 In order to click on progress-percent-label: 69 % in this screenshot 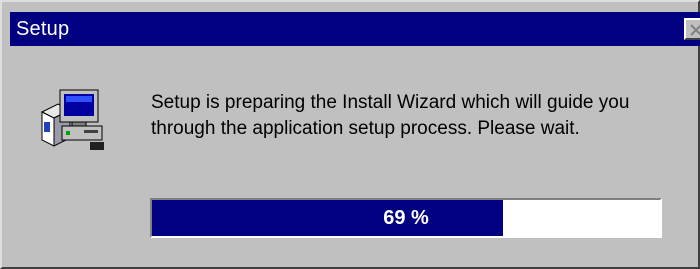, I will do `click(406, 218)`.